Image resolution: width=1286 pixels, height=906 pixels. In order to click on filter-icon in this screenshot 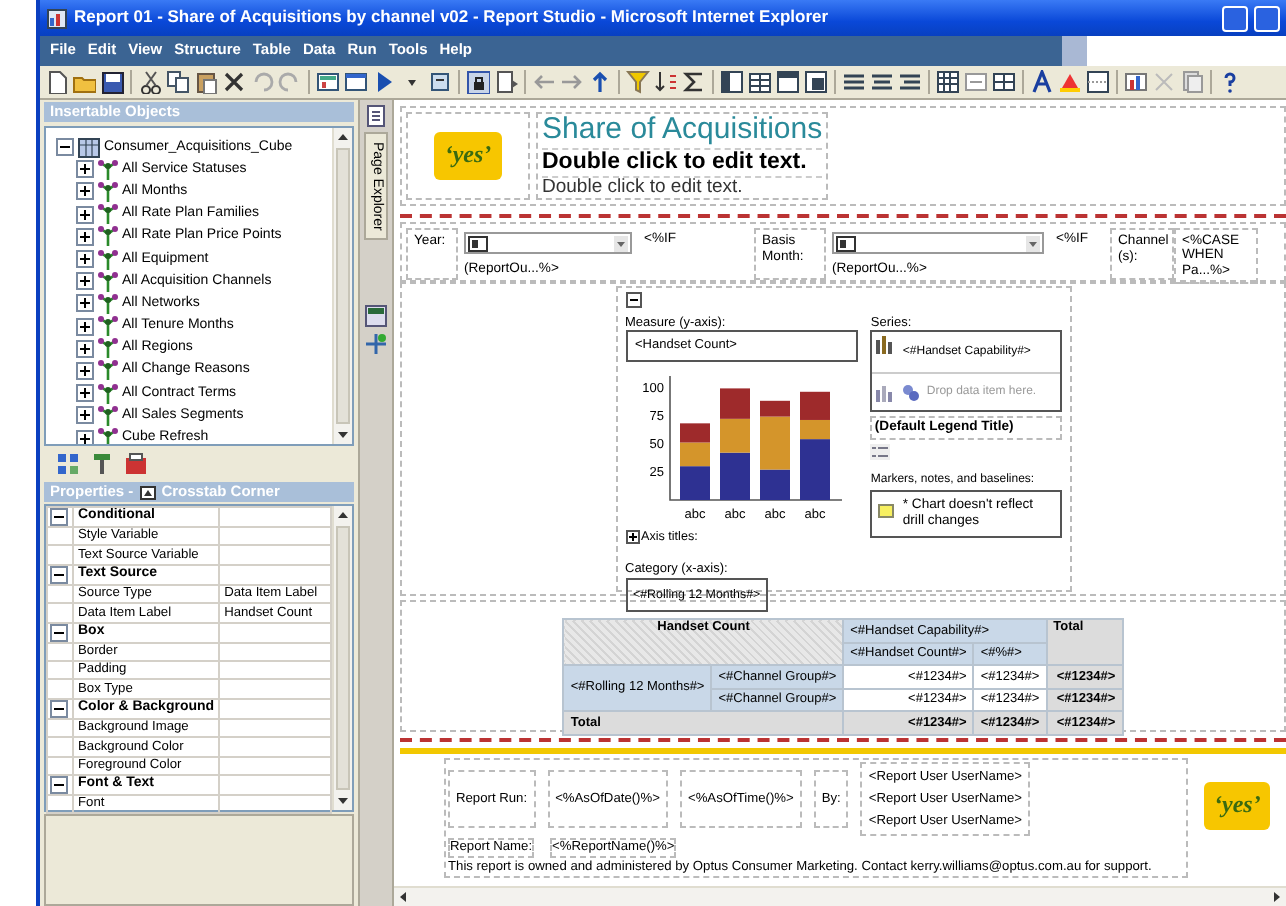, I will do `click(638, 82)`.